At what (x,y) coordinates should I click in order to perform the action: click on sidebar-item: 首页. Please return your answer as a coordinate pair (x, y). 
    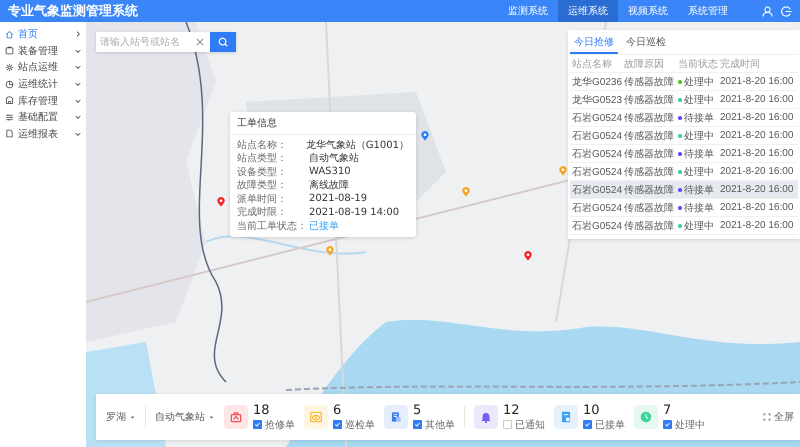
    Looking at the image, I should click on (43, 34).